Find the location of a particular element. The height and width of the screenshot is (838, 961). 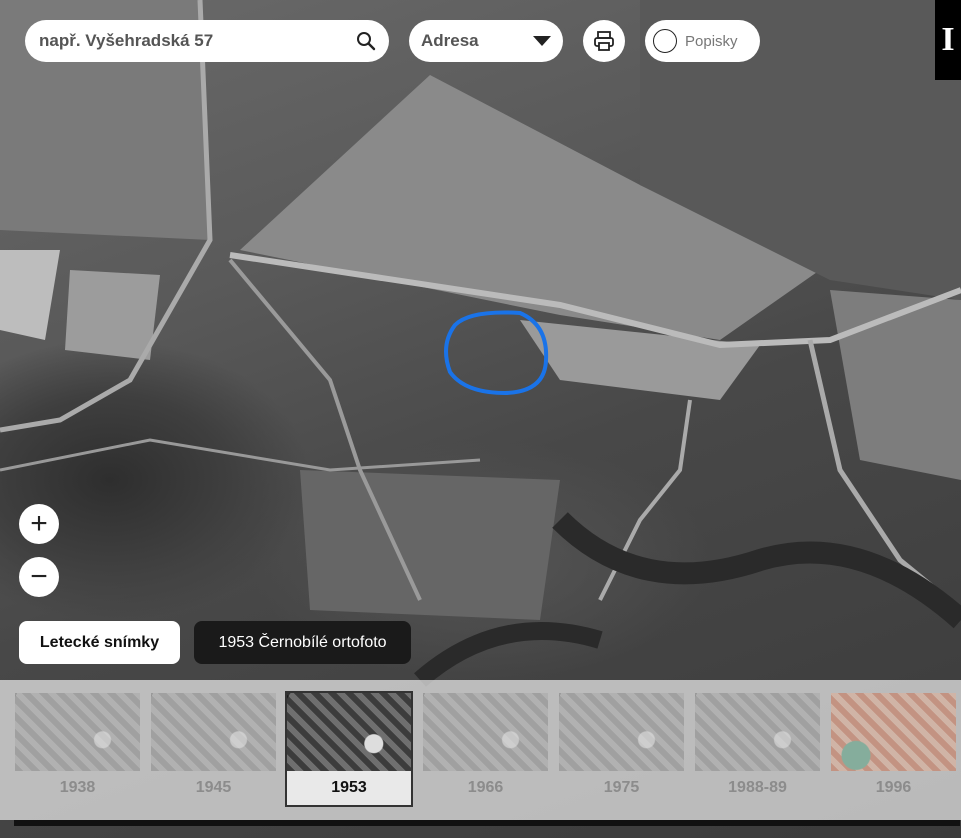

labels-toggle: Popisky is located at coordinates (702, 41).